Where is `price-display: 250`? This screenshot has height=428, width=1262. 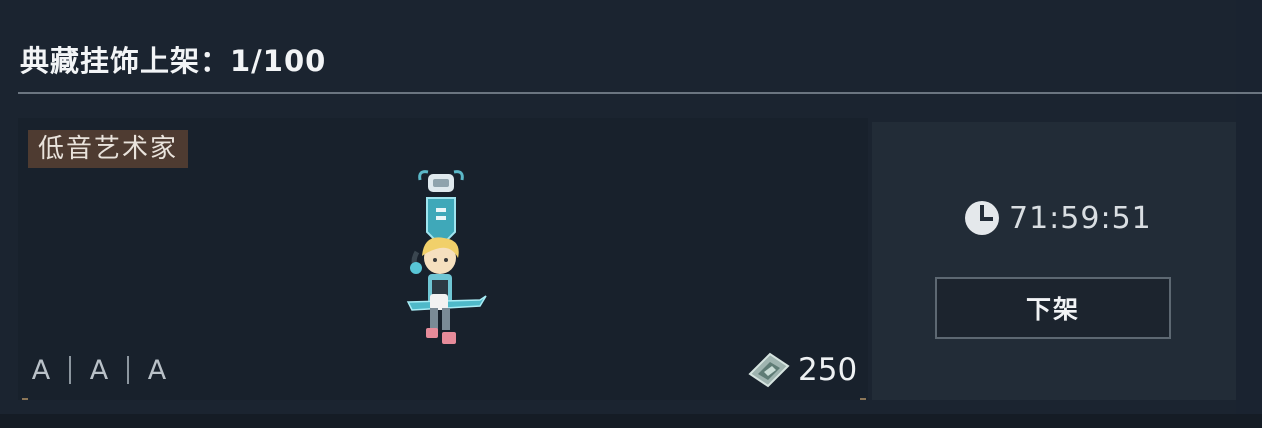 price-display: 250 is located at coordinates (801, 370).